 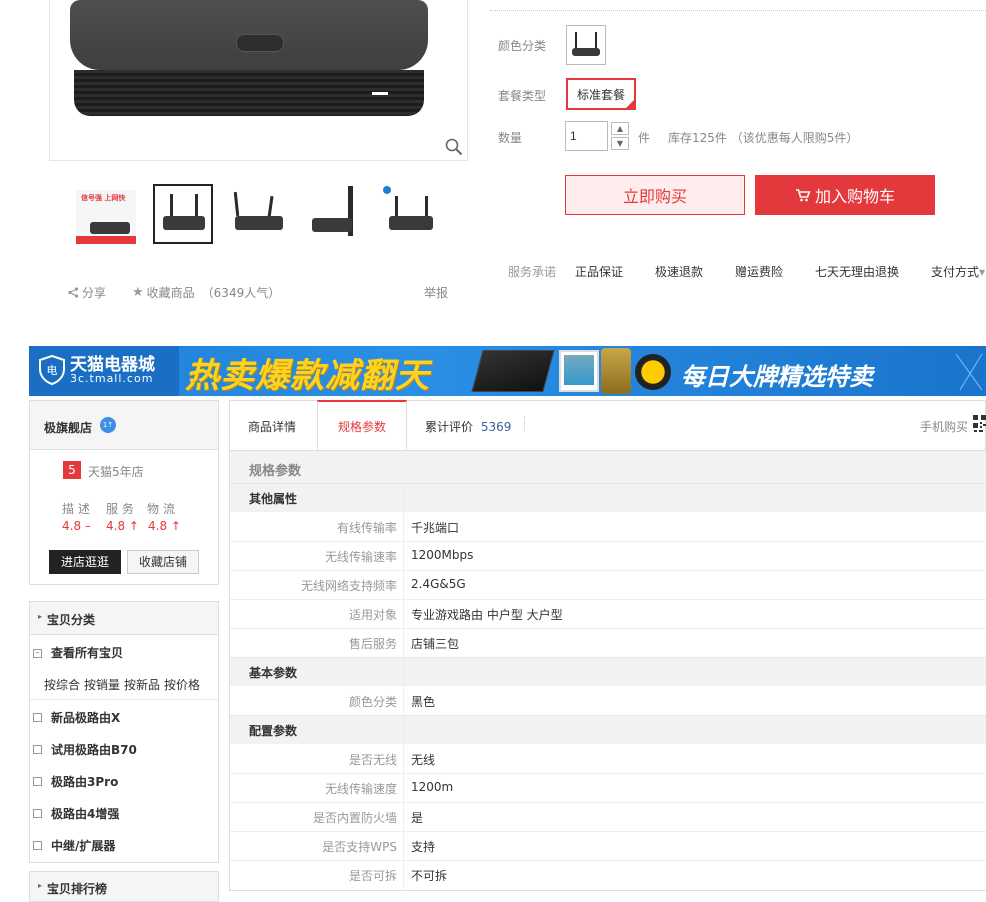 I want to click on sort-by-sales: 按销量, so click(x=102, y=684).